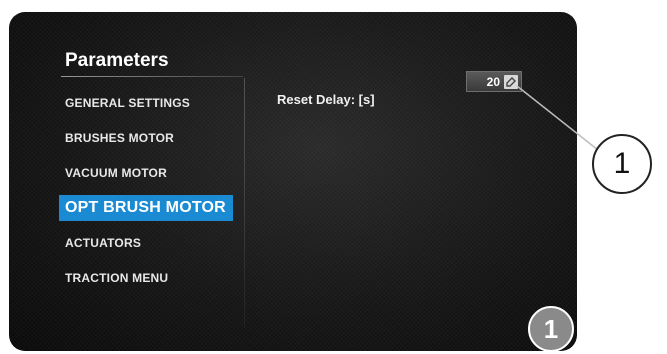  I want to click on menu-item-vacuum-motor: VACUUM MOTOR, so click(155, 173).